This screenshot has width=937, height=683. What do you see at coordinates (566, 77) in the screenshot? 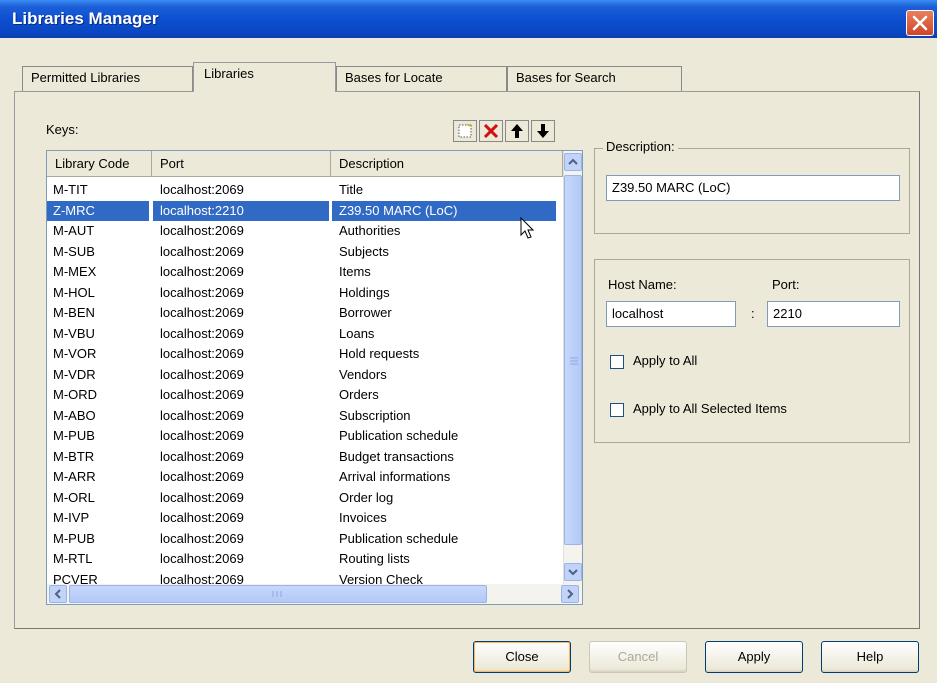
I see `tab-label: Bases for Search` at bounding box center [566, 77].